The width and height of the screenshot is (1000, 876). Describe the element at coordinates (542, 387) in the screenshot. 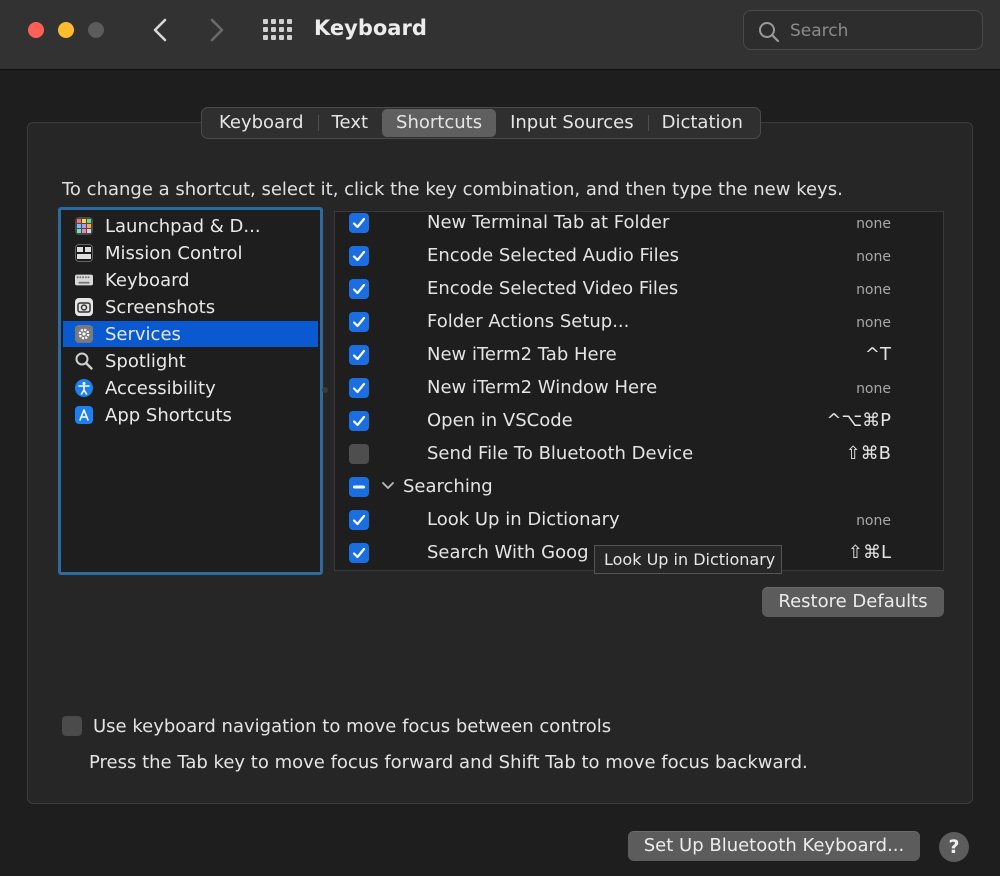

I see `service-name: New iTerm2 Window Here` at that location.